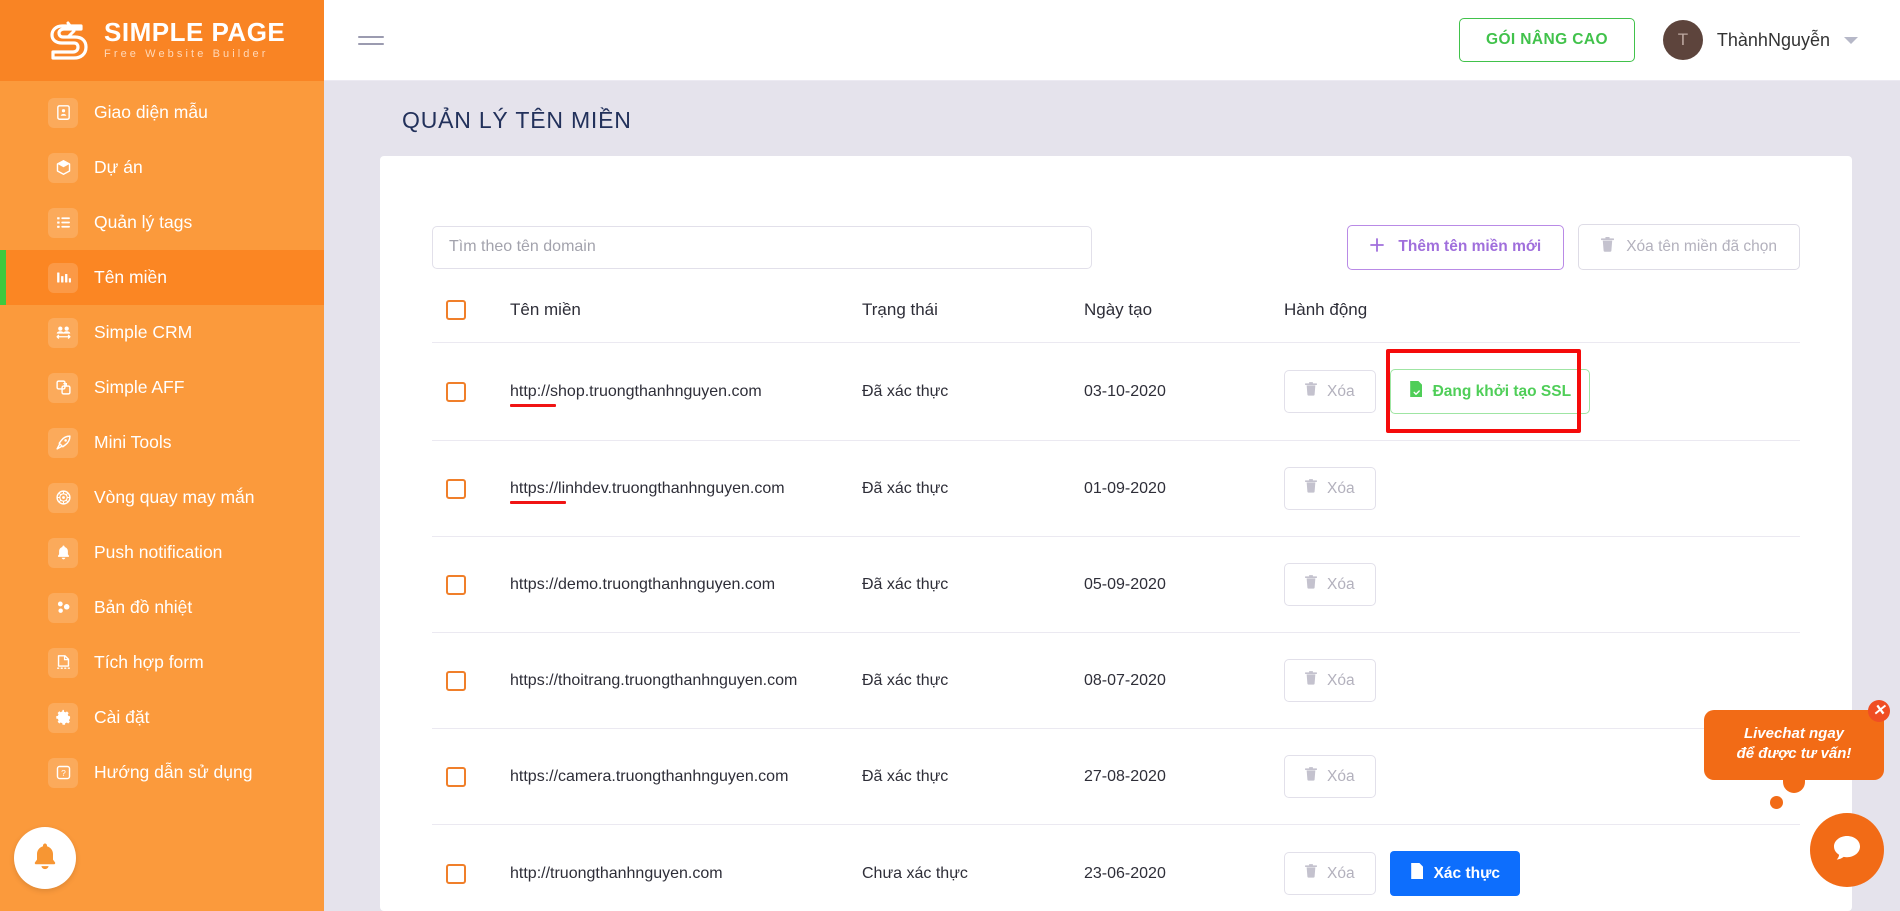 Image resolution: width=1900 pixels, height=911 pixels. Describe the element at coordinates (1682, 40) in the screenshot. I see `avatar: T` at that location.